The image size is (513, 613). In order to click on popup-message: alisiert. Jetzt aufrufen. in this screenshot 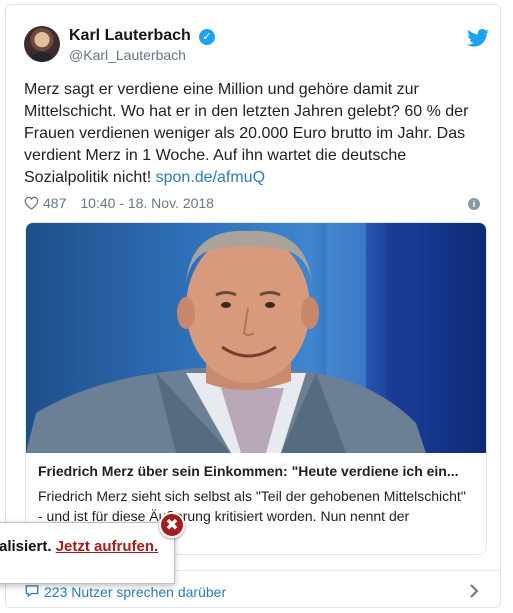, I will do `click(79, 546)`.